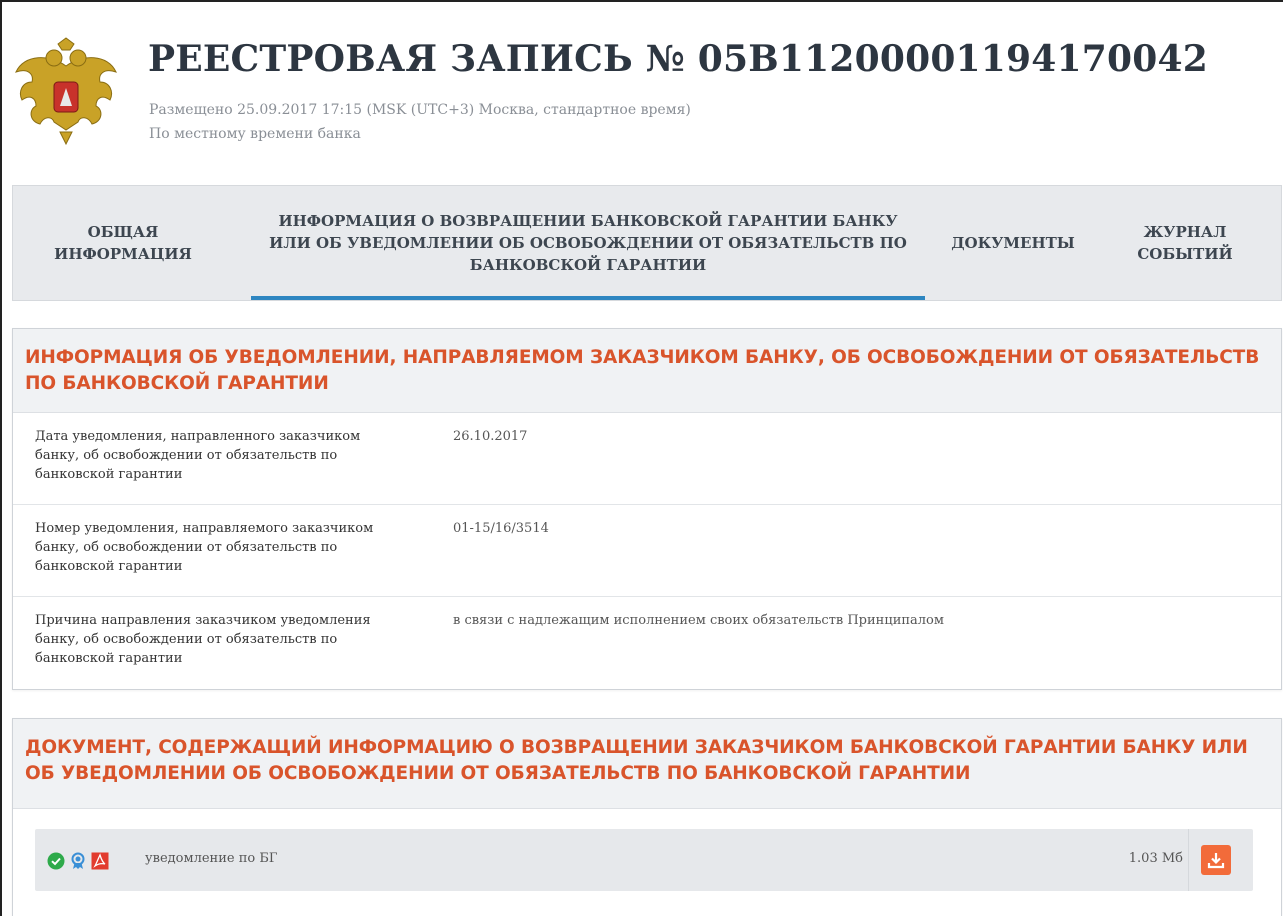  What do you see at coordinates (490, 436) in the screenshot?
I see `notice-date-value: 26.10.2017` at bounding box center [490, 436].